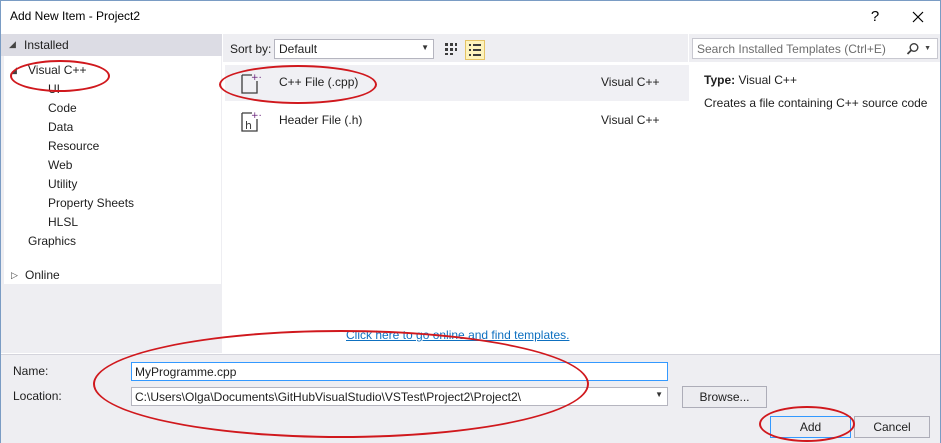 The image size is (941, 443). What do you see at coordinates (875, 17) in the screenshot?
I see `help-button: ?` at bounding box center [875, 17].